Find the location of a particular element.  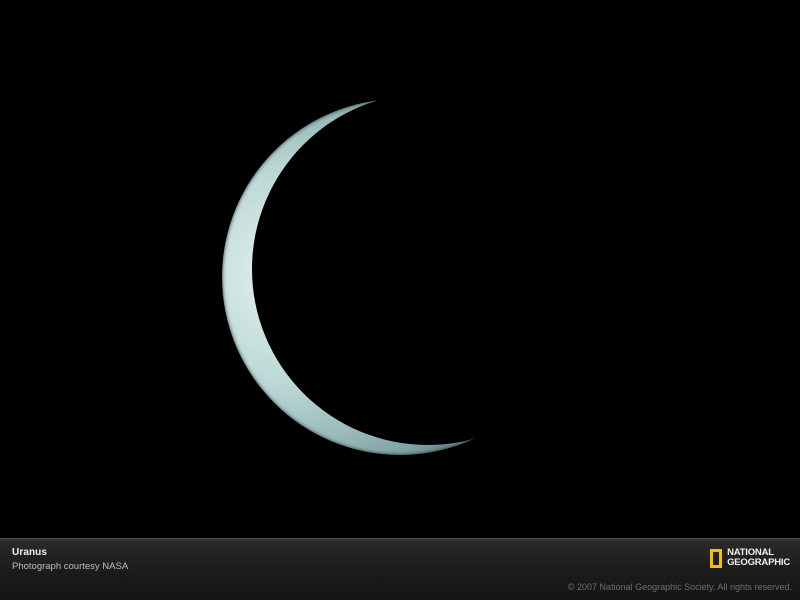

photo-credit: Photograph courtesy NASA is located at coordinates (70, 566).